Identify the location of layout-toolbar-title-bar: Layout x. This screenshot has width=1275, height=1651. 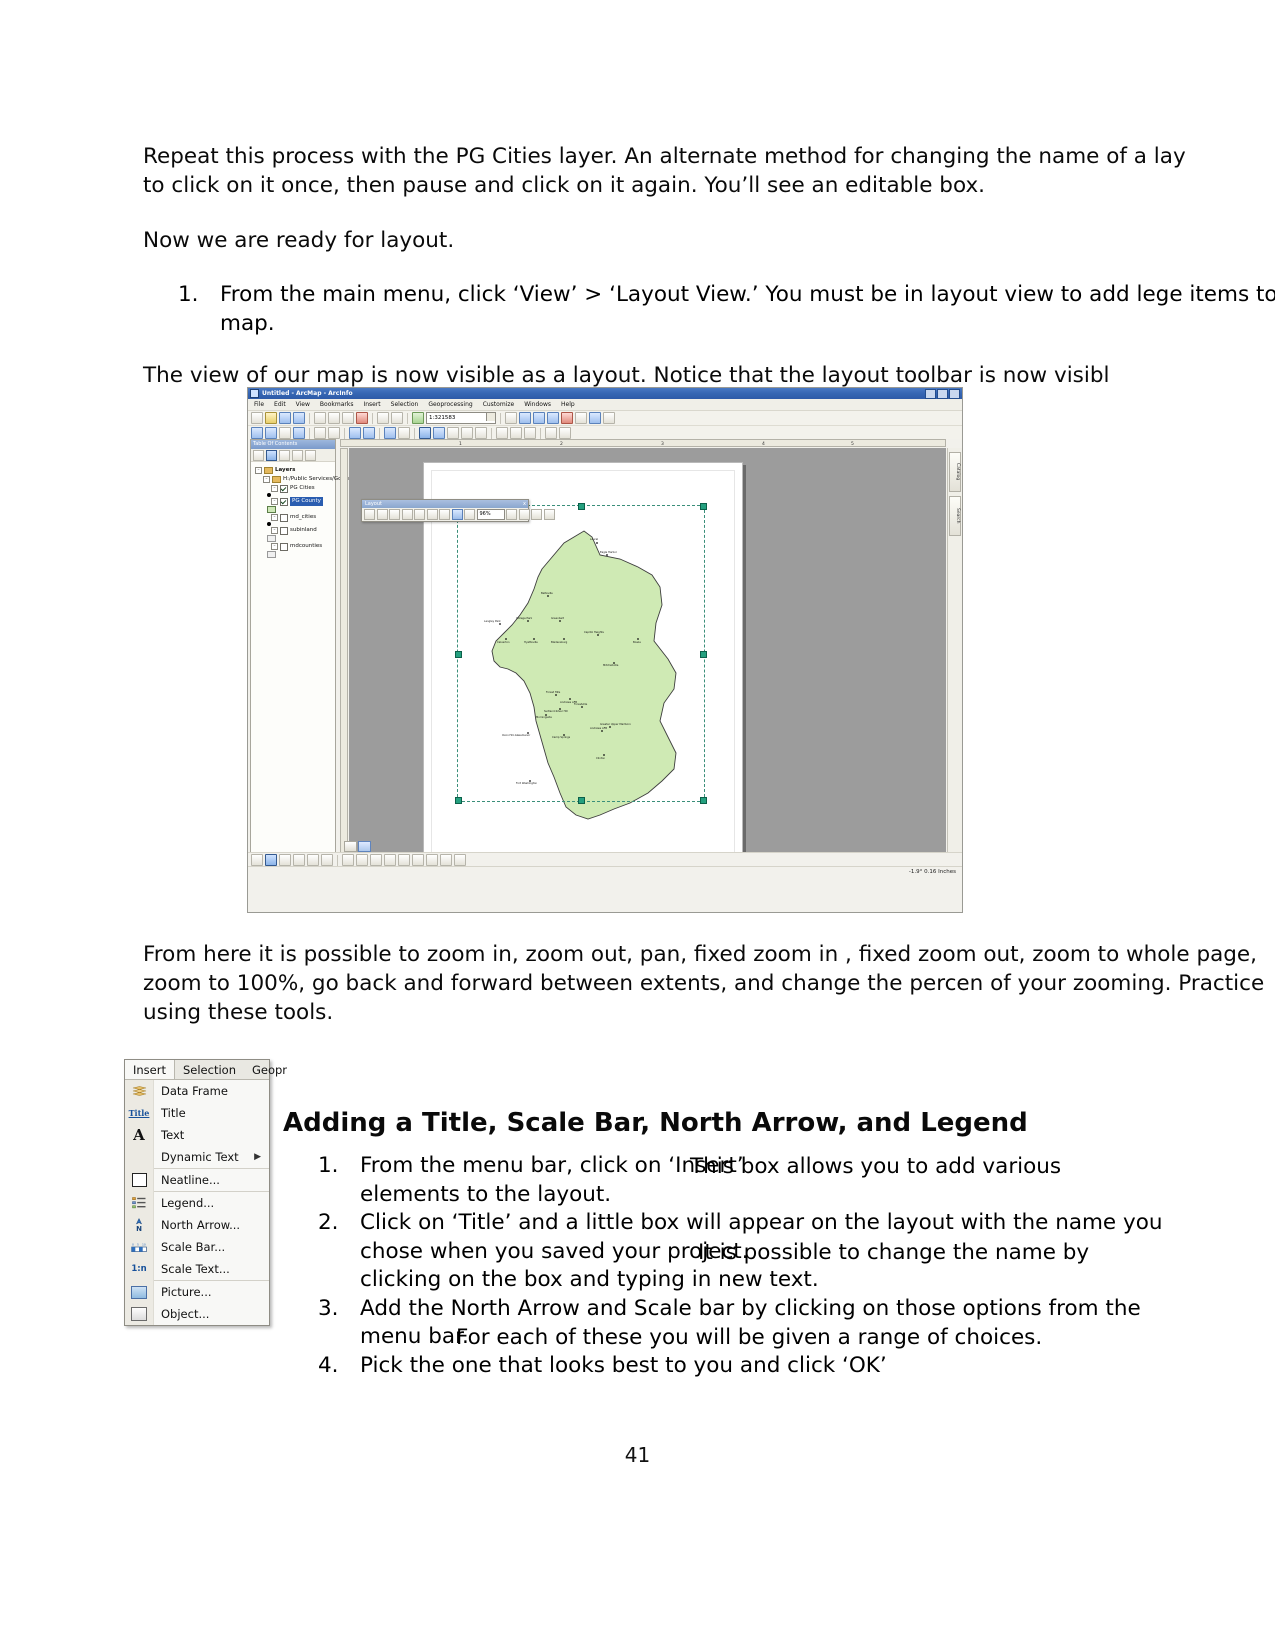
(445, 504).